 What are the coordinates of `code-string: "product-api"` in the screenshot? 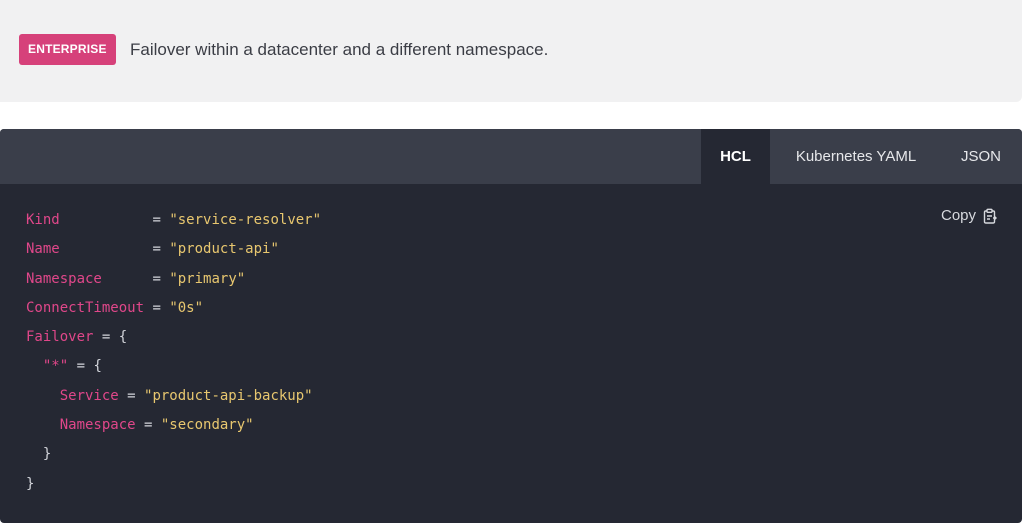 It's located at (224, 249).